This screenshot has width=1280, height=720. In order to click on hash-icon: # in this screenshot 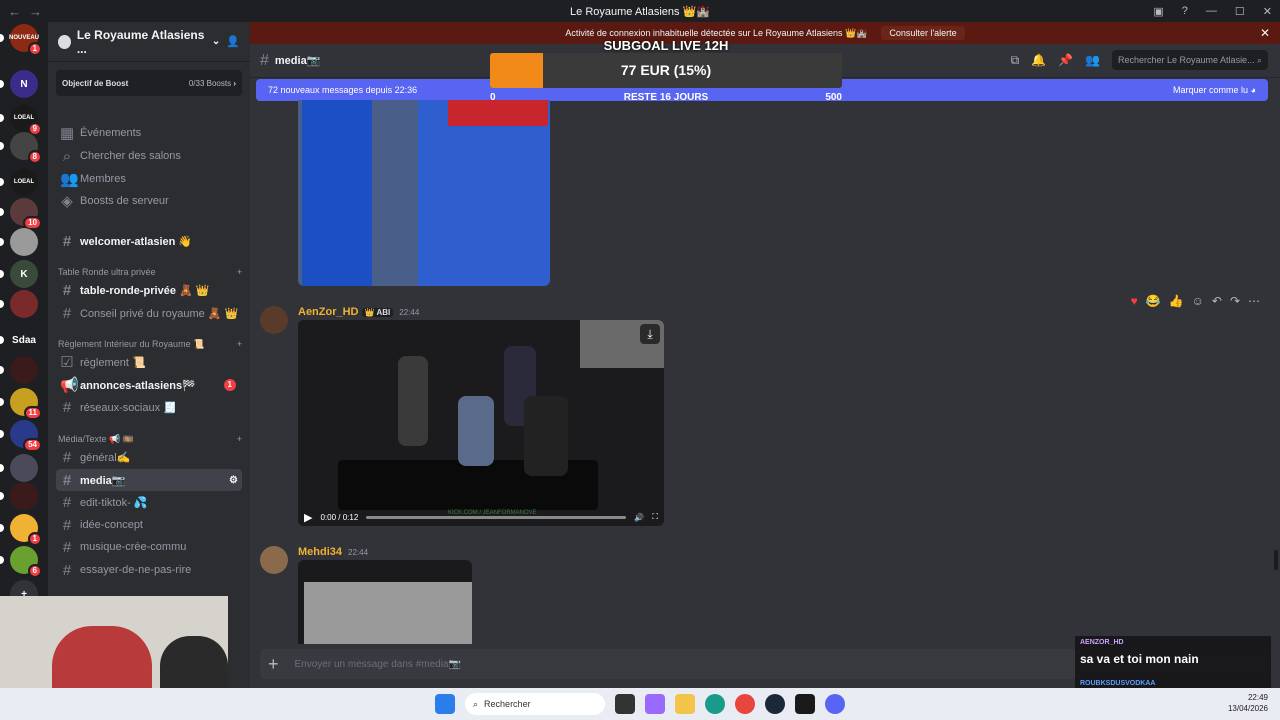, I will do `click(67, 457)`.